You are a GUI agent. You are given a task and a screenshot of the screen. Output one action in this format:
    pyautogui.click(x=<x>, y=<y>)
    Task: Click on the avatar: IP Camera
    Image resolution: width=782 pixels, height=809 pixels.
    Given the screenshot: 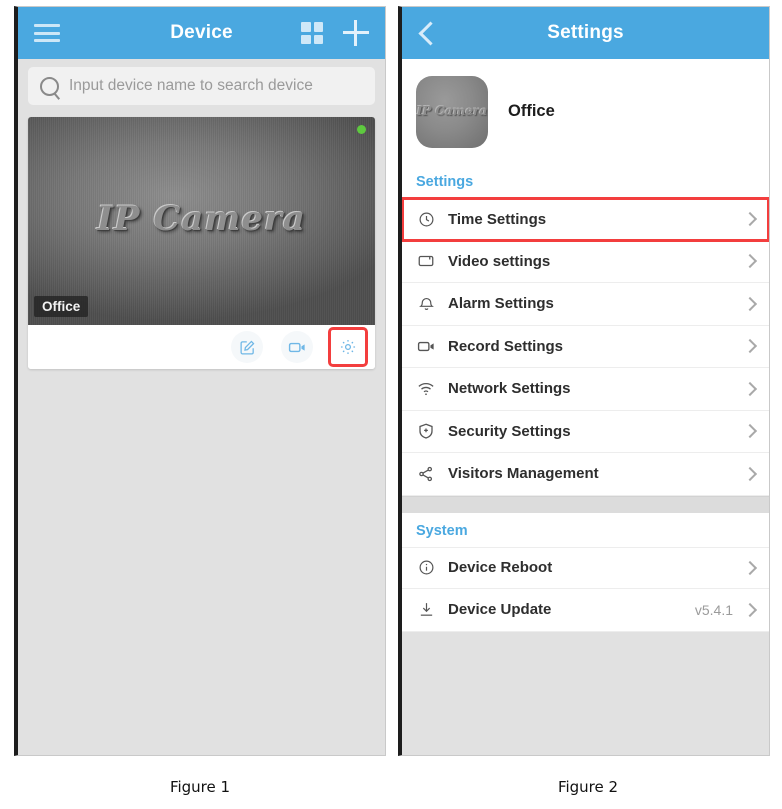 What is the action you would take?
    pyautogui.click(x=452, y=111)
    